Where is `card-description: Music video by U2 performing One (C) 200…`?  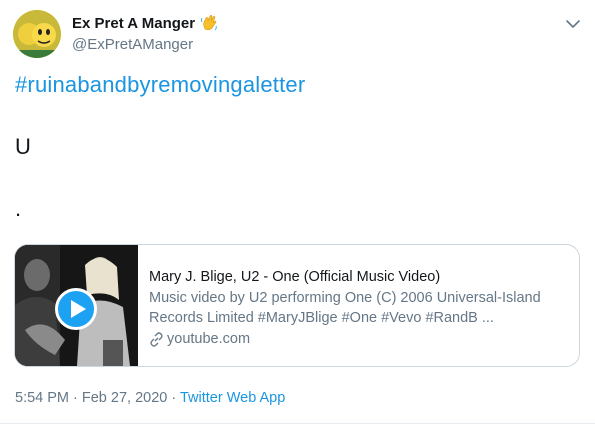 card-description: Music video by U2 performing One (C) 200… is located at coordinates (345, 308).